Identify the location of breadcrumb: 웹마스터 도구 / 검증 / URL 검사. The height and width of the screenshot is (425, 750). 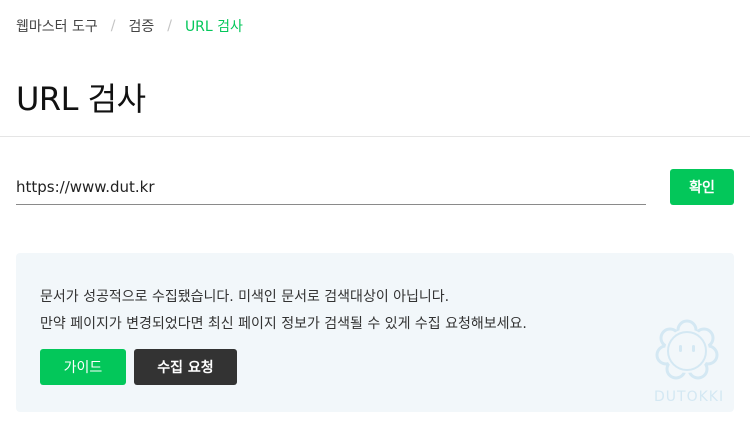
(129, 26).